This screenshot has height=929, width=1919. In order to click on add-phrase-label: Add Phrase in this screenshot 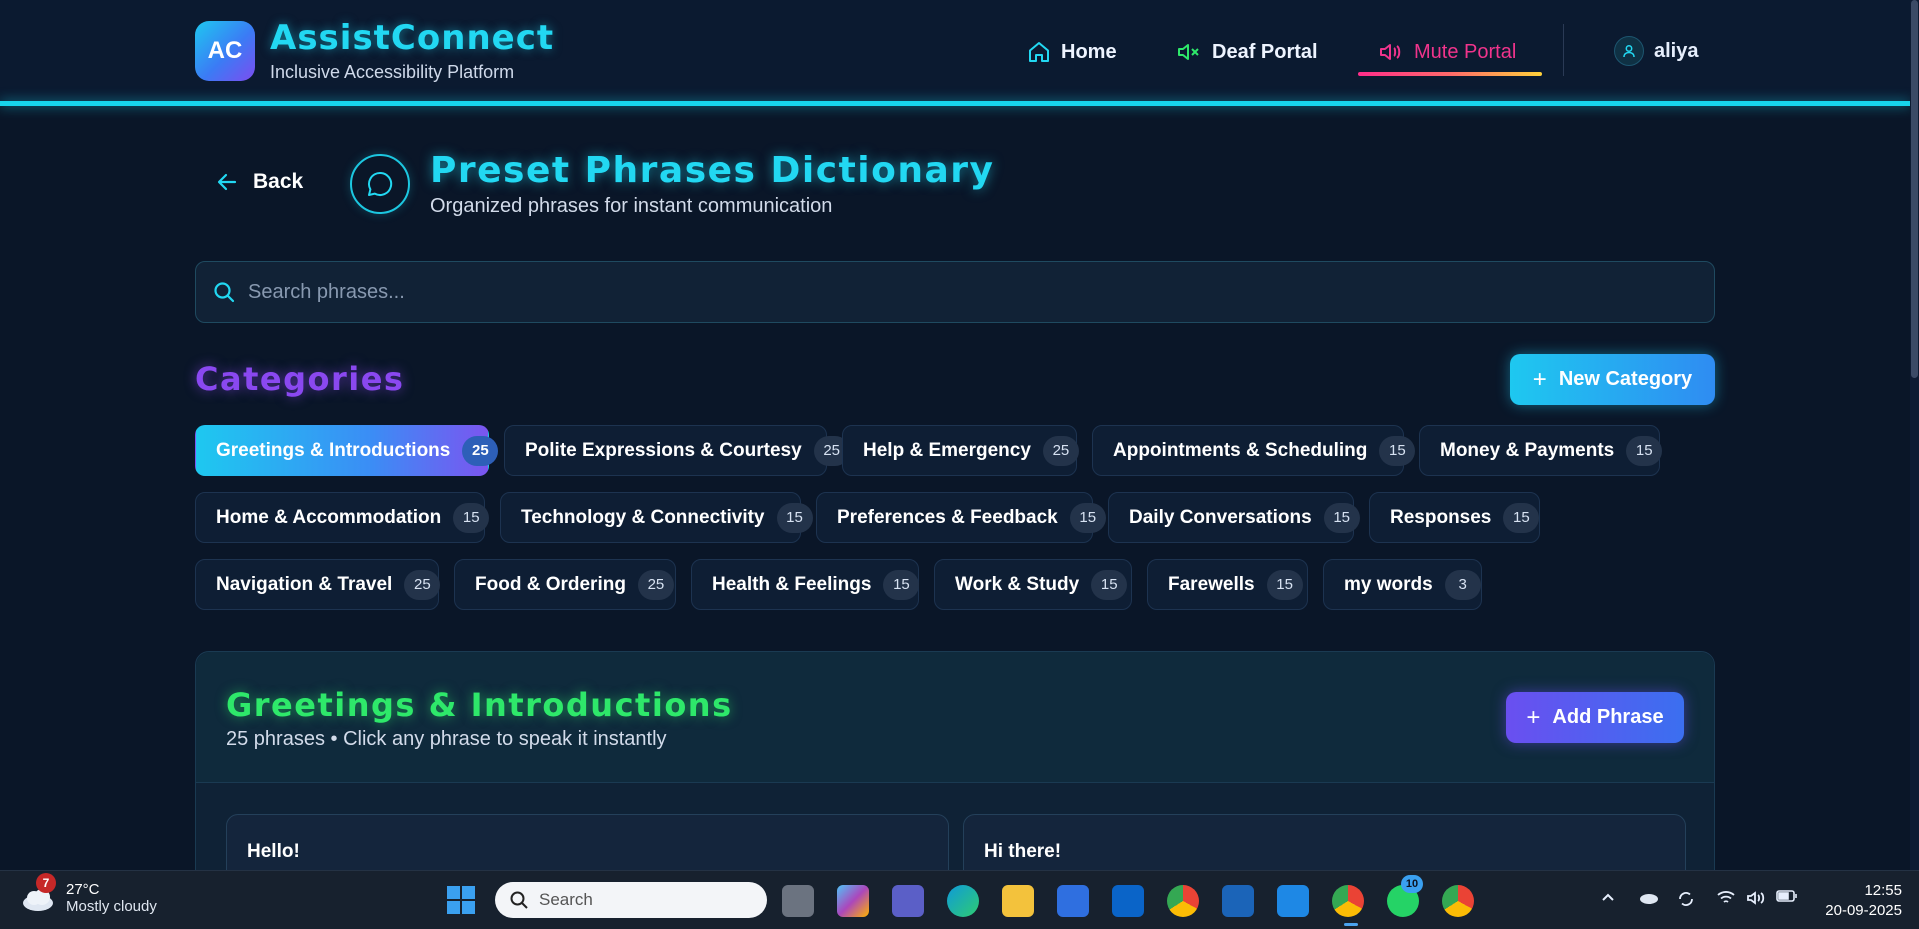, I will do `click(1608, 717)`.